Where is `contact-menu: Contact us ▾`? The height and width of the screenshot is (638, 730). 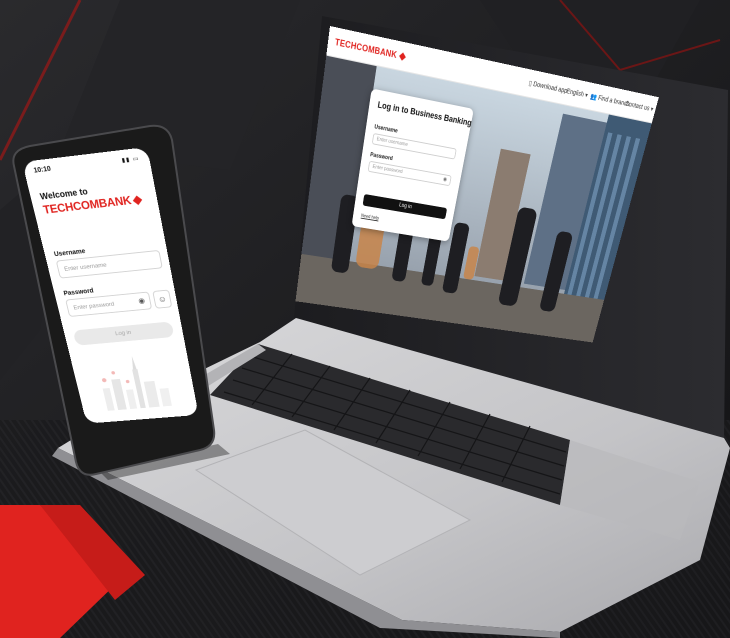
contact-menu: Contact us ▾ is located at coordinates (639, 106).